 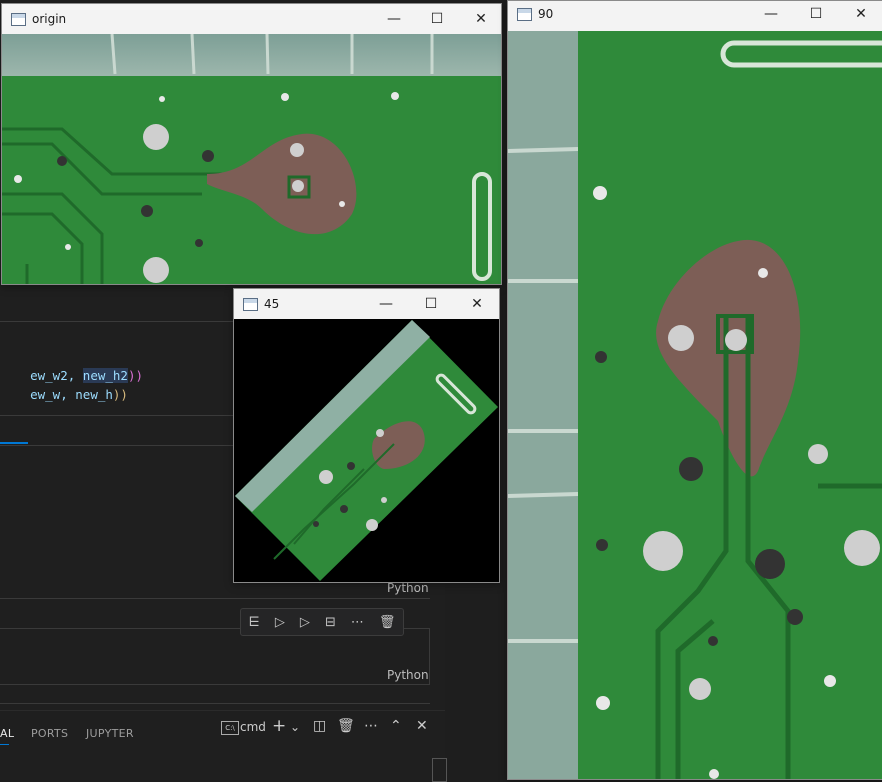 I want to click on delete-icon: 🗑, so click(x=387, y=622).